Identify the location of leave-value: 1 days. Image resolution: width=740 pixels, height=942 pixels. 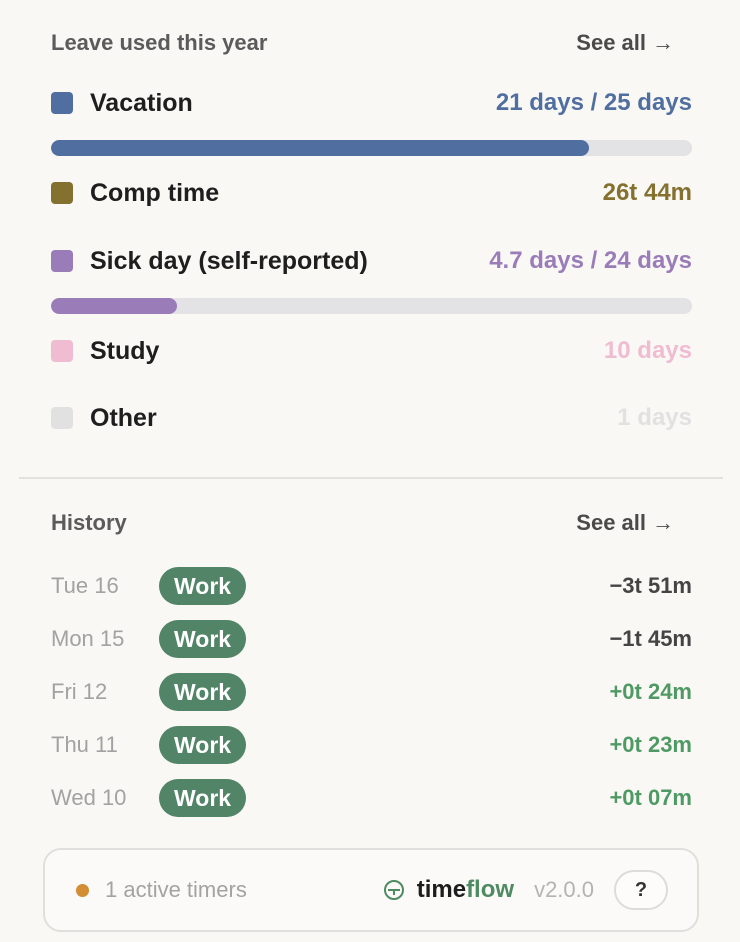
(654, 417).